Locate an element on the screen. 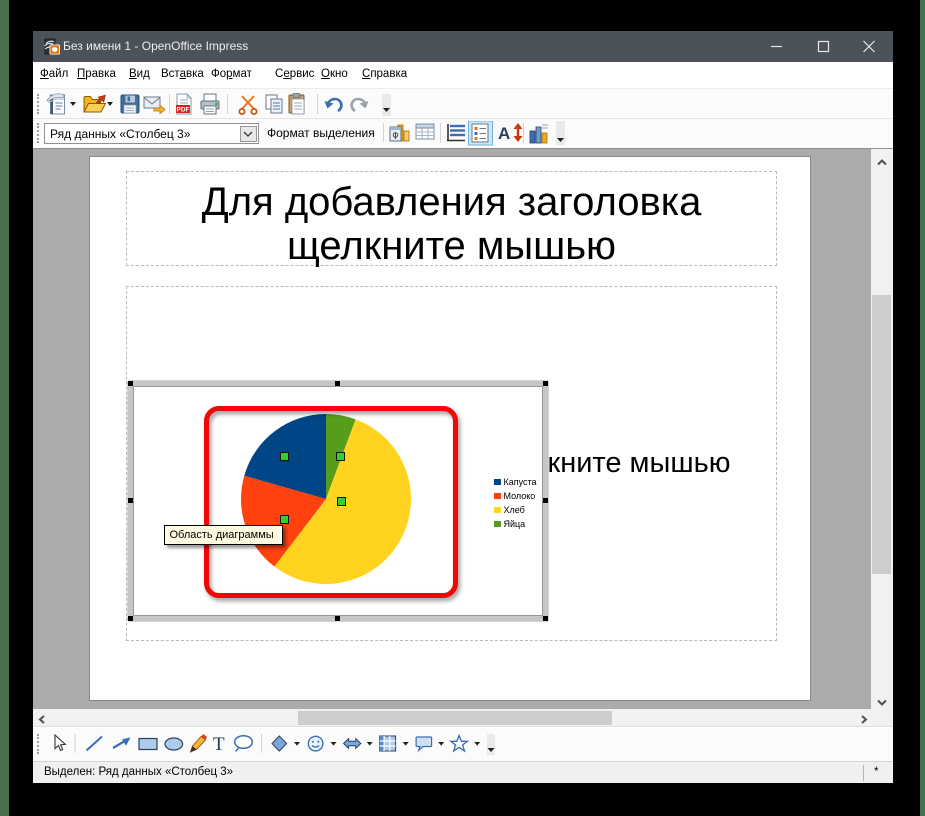 Image resolution: width=925 pixels, height=816 pixels. svg-text: PDF is located at coordinates (183, 109).